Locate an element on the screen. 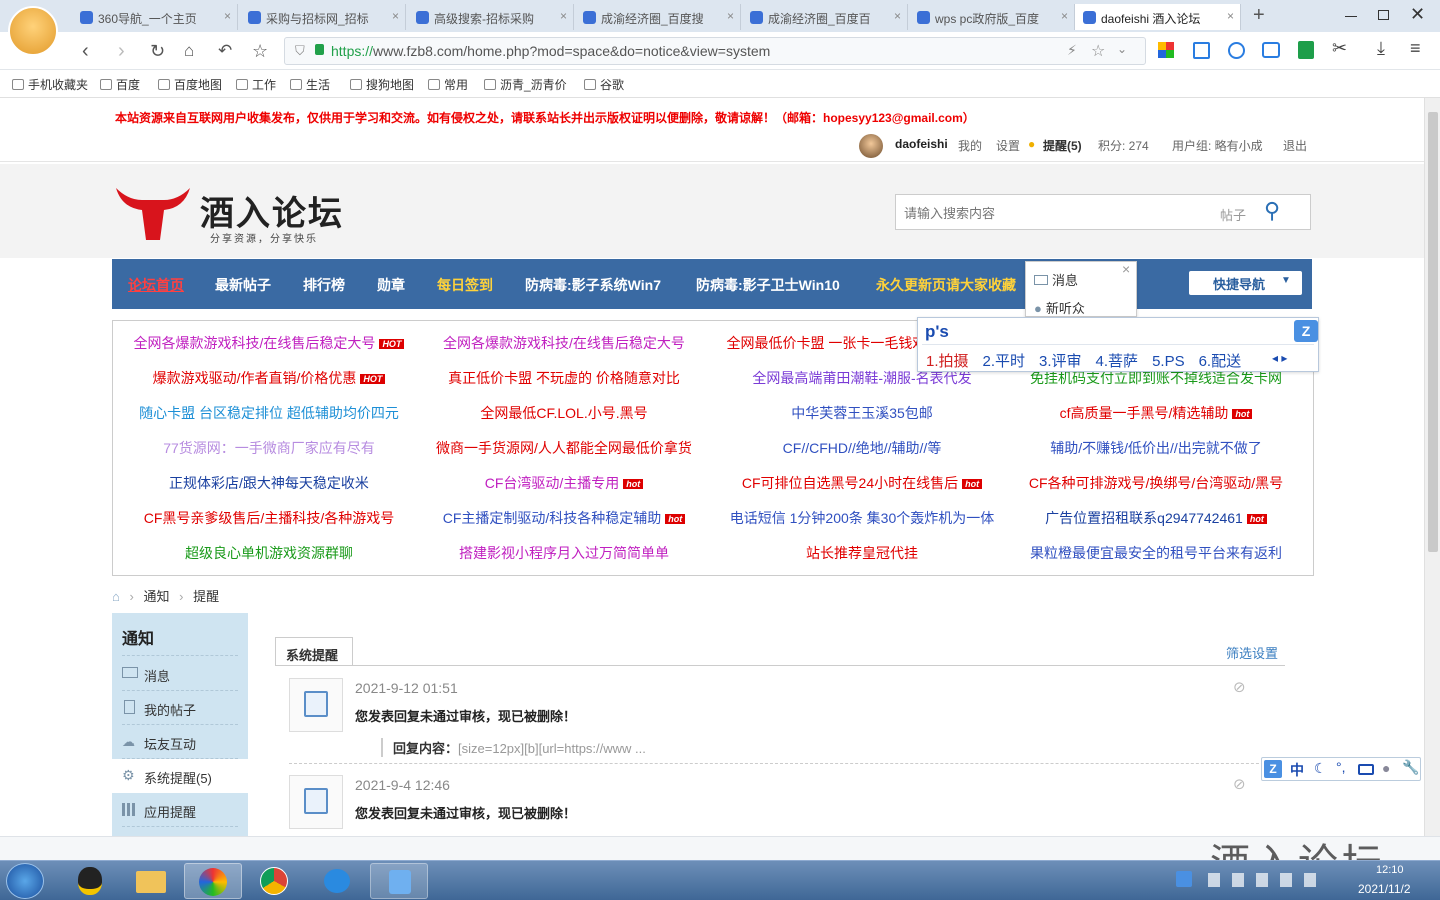 Image resolution: width=1440 pixels, height=900 pixels. ime-candidate: 4.菩萨 is located at coordinates (1117, 361).